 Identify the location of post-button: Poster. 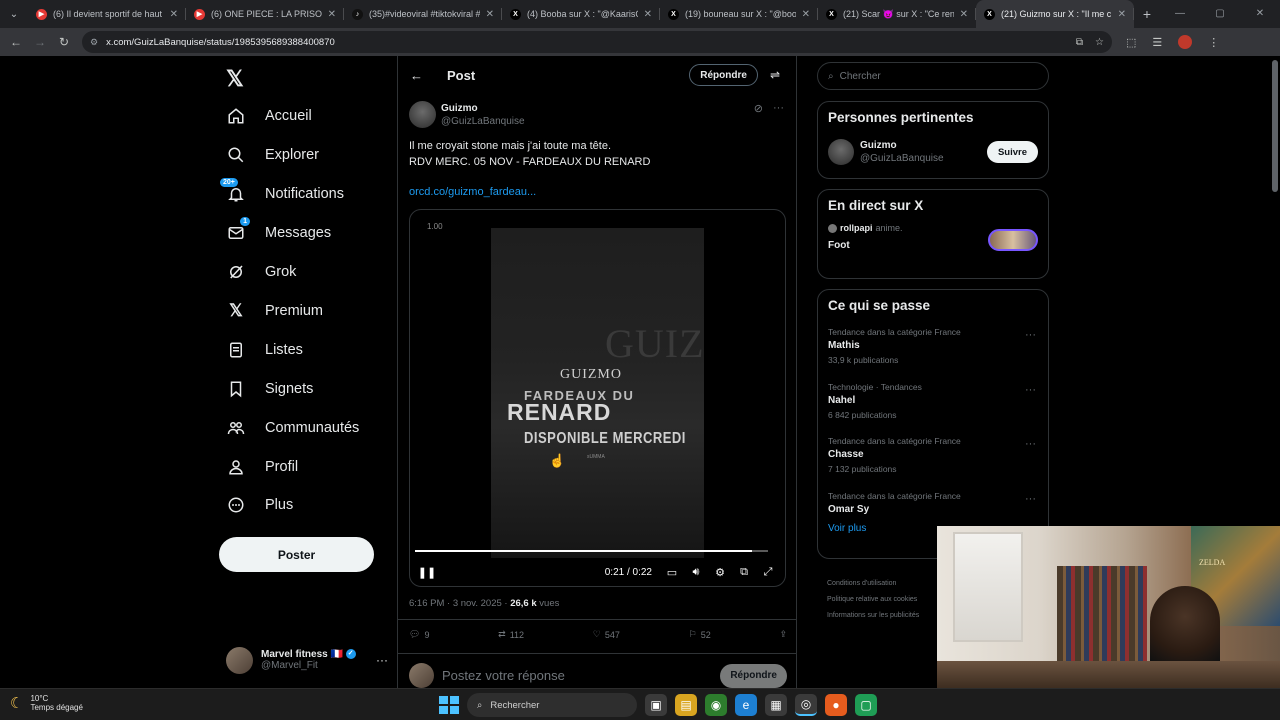
(296, 554).